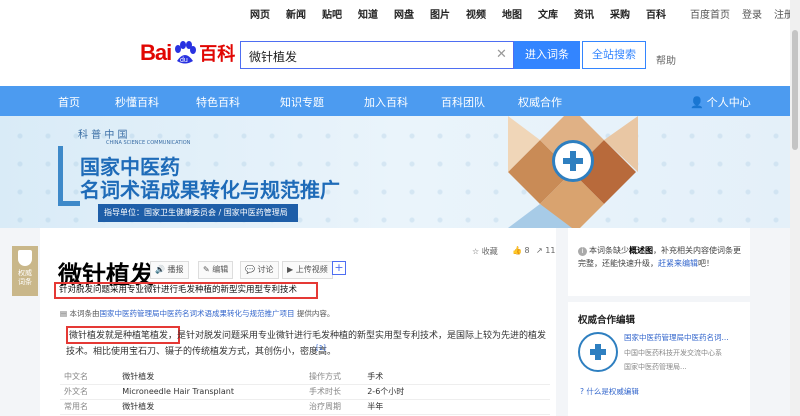 The image size is (800, 416). What do you see at coordinates (69, 102) in the screenshot?
I see `menu-item-home: 首页` at bounding box center [69, 102].